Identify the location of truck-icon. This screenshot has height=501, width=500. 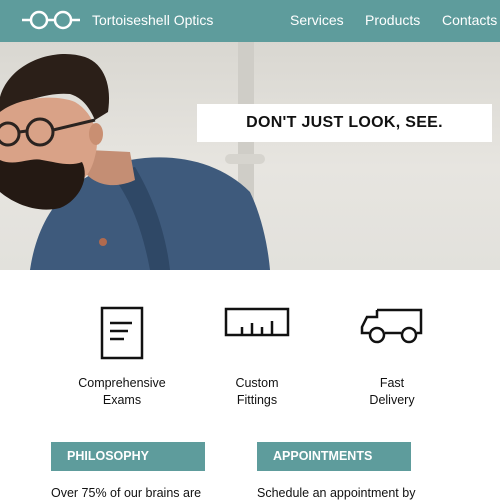
(391, 326).